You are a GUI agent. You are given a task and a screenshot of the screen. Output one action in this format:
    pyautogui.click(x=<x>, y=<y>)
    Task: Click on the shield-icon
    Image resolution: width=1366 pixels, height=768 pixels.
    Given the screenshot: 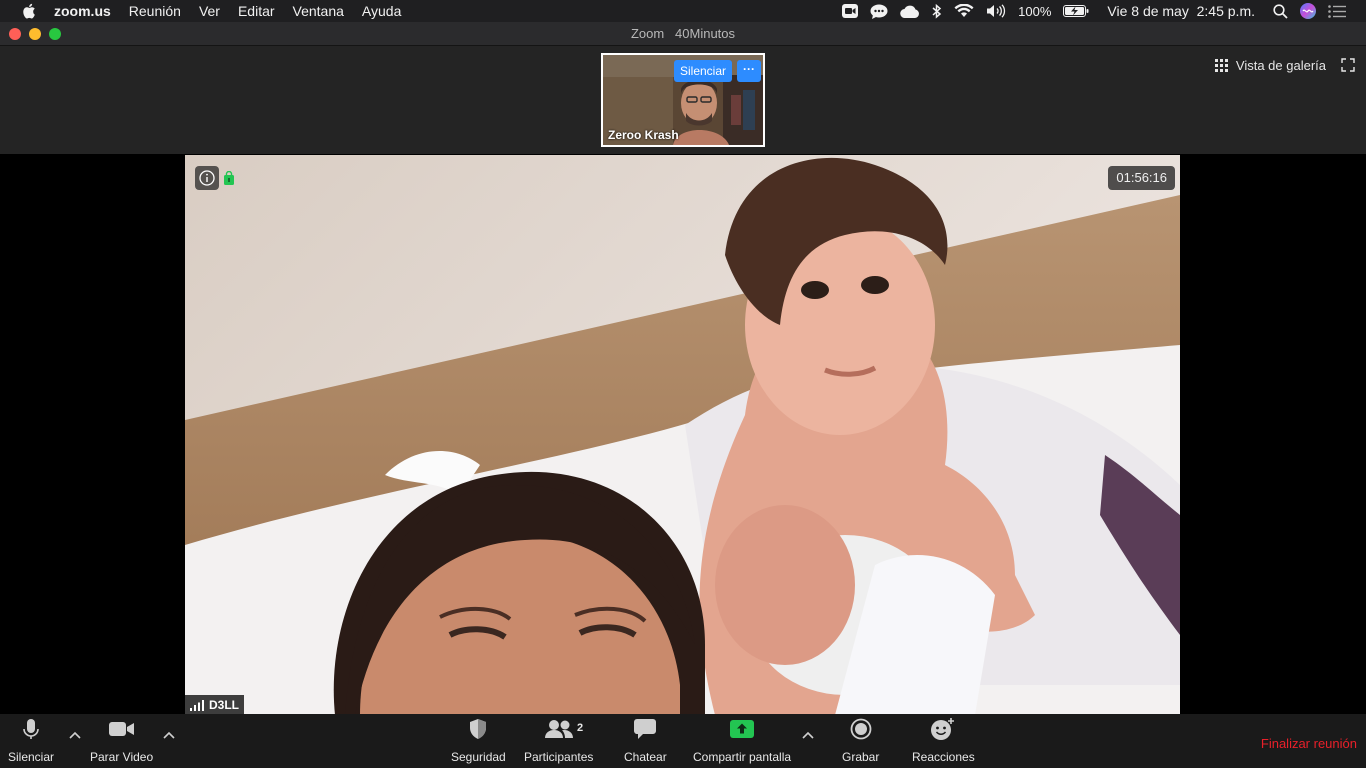 What is the action you would take?
    pyautogui.click(x=478, y=729)
    